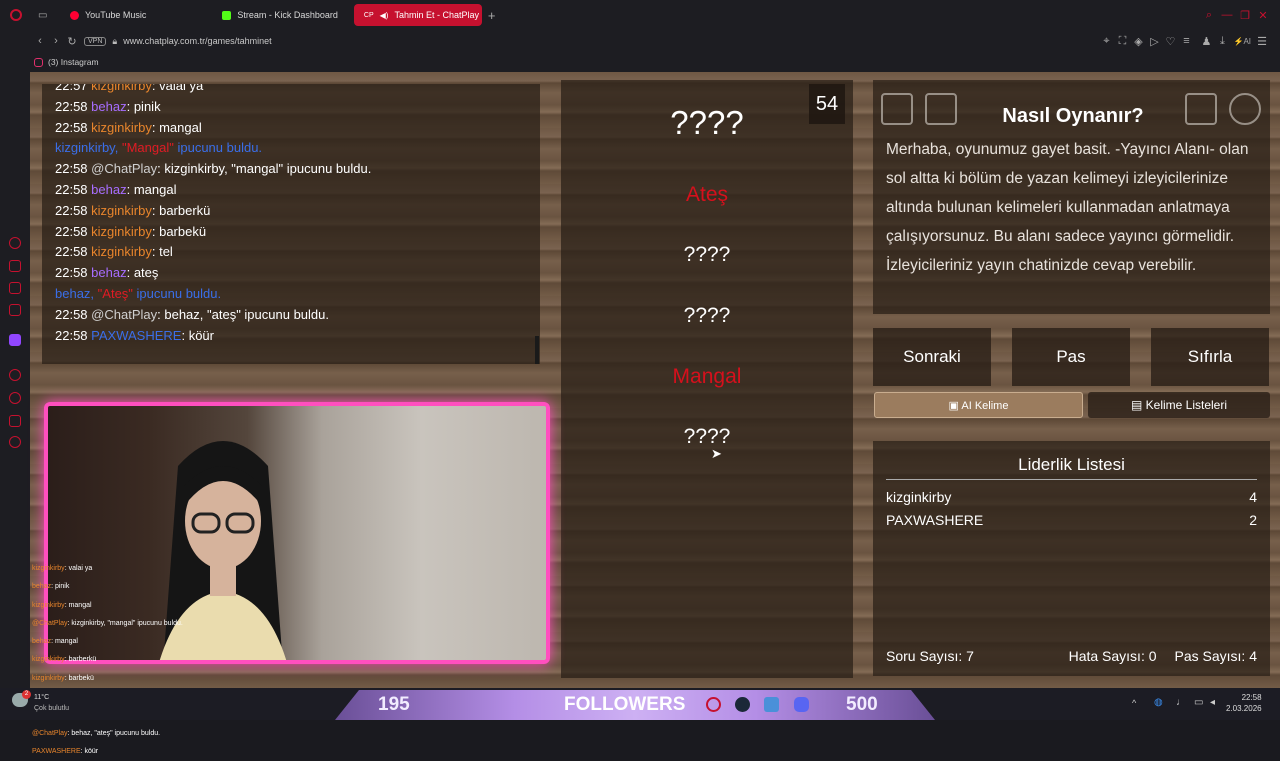 This screenshot has width=1280, height=761. Describe the element at coordinates (15, 310) in the screenshot. I see `sidebar-chat-icon` at that location.